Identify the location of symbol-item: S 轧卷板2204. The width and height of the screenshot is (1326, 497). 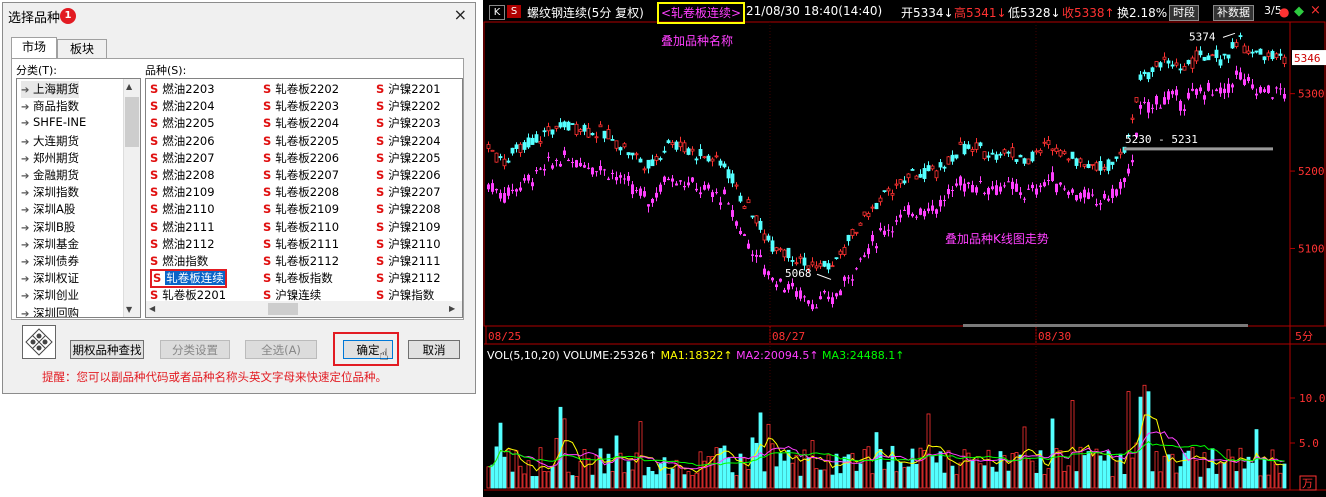
(301, 123).